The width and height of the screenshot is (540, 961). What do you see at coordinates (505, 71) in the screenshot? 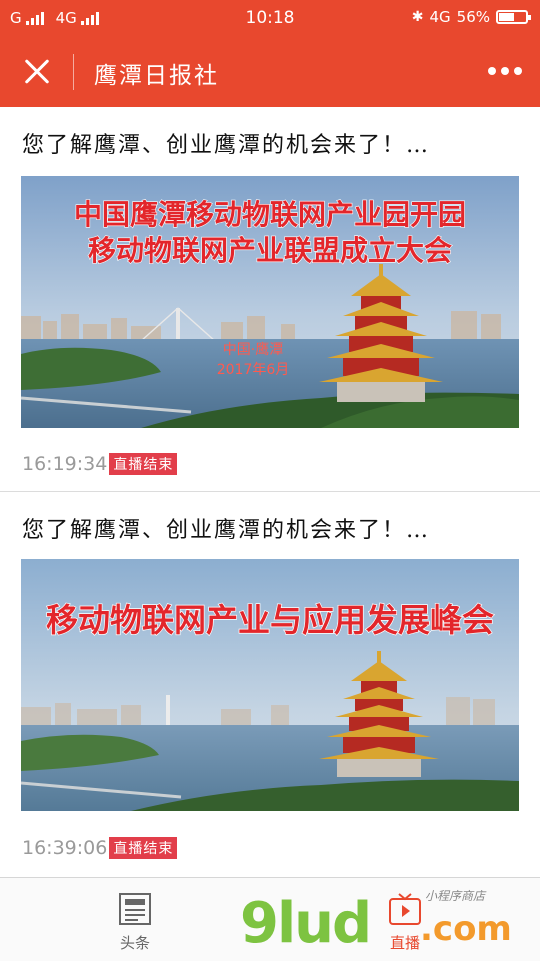
I see `more-icon` at bounding box center [505, 71].